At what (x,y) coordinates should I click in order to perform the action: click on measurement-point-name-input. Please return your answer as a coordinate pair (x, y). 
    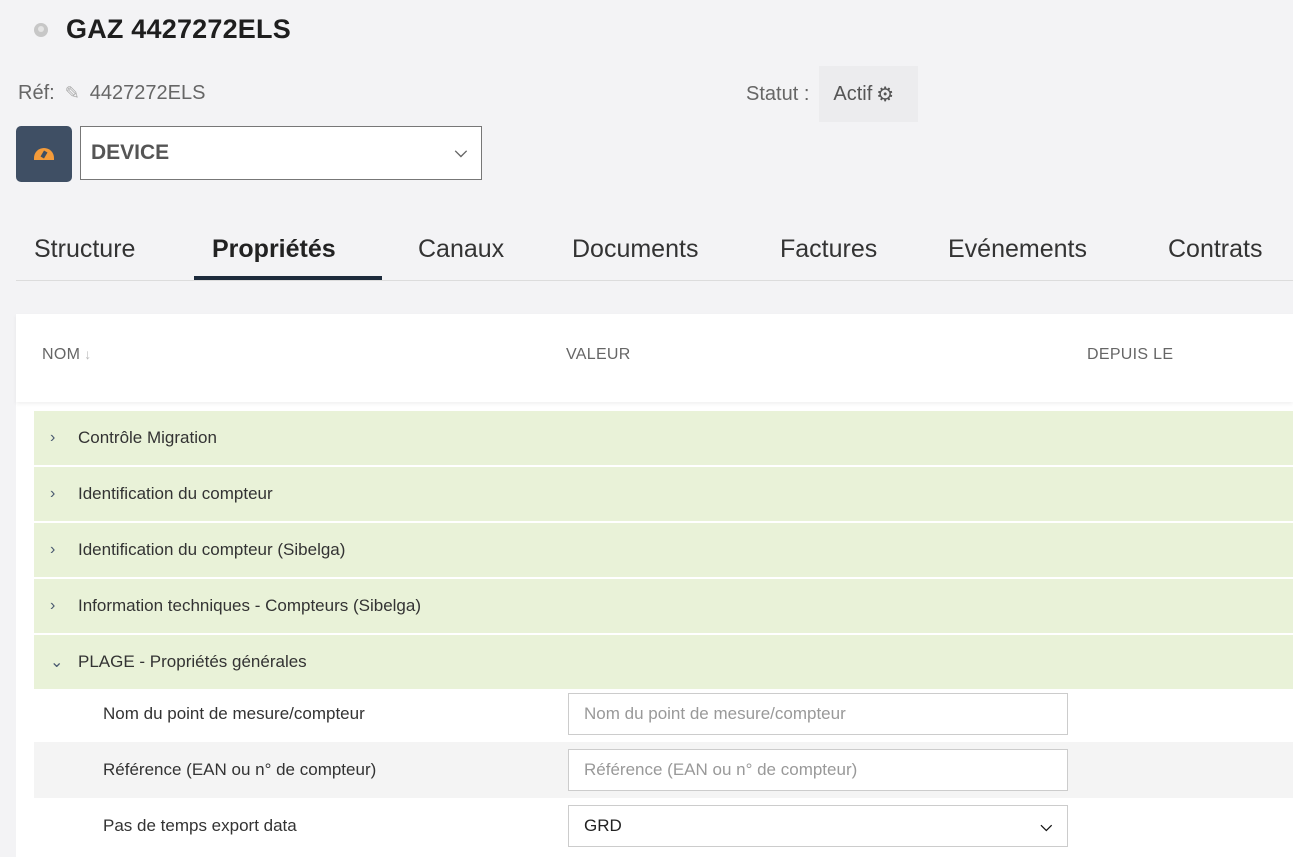
    Looking at the image, I should click on (818, 714).